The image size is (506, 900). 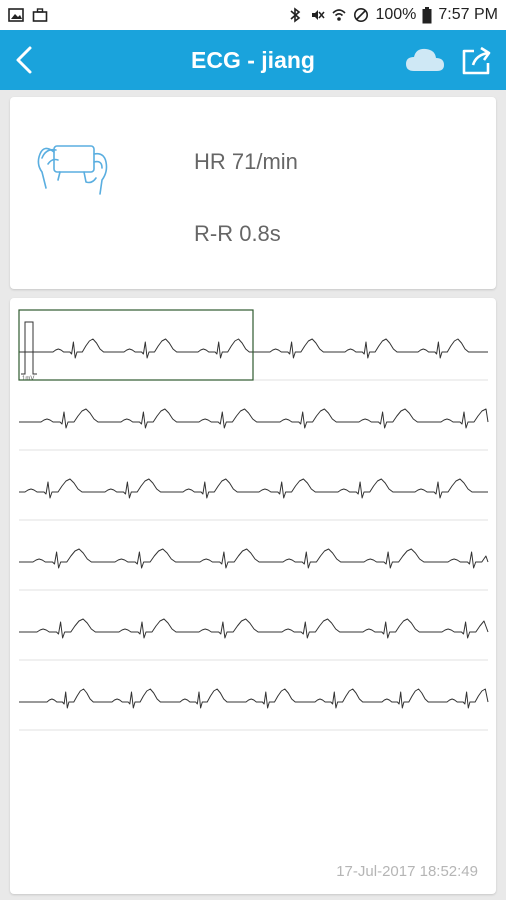 What do you see at coordinates (468, 14) in the screenshot?
I see `status-time: 7:57 PM` at bounding box center [468, 14].